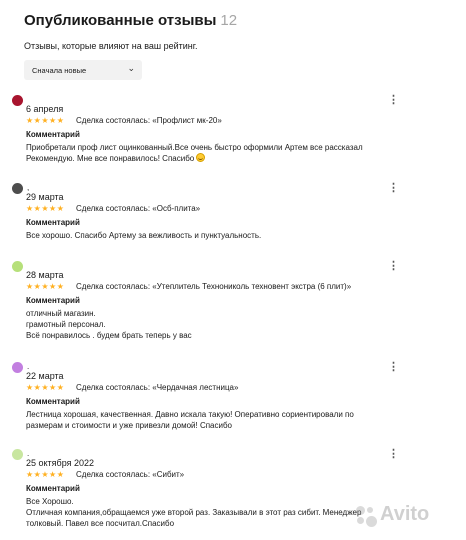 The height and width of the screenshot is (540, 466). I want to click on comment-line: Рекомендую. Мне все понравилось! Спасибо, so click(110, 158).